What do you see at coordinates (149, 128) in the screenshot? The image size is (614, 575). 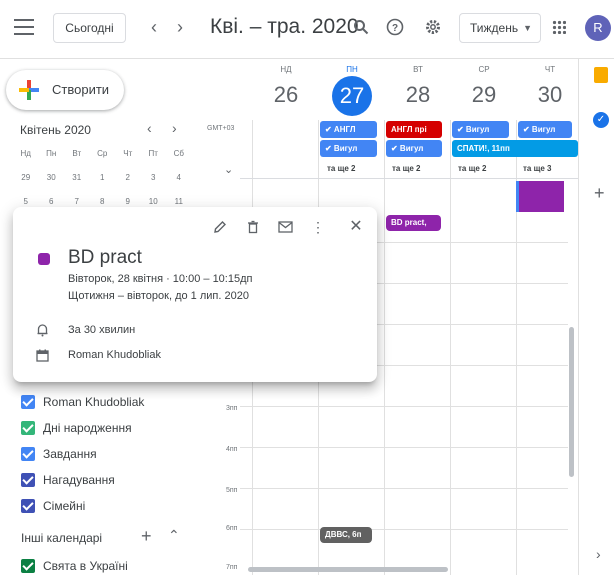 I see `mini-prev-chevron-icon: ‹` at bounding box center [149, 128].